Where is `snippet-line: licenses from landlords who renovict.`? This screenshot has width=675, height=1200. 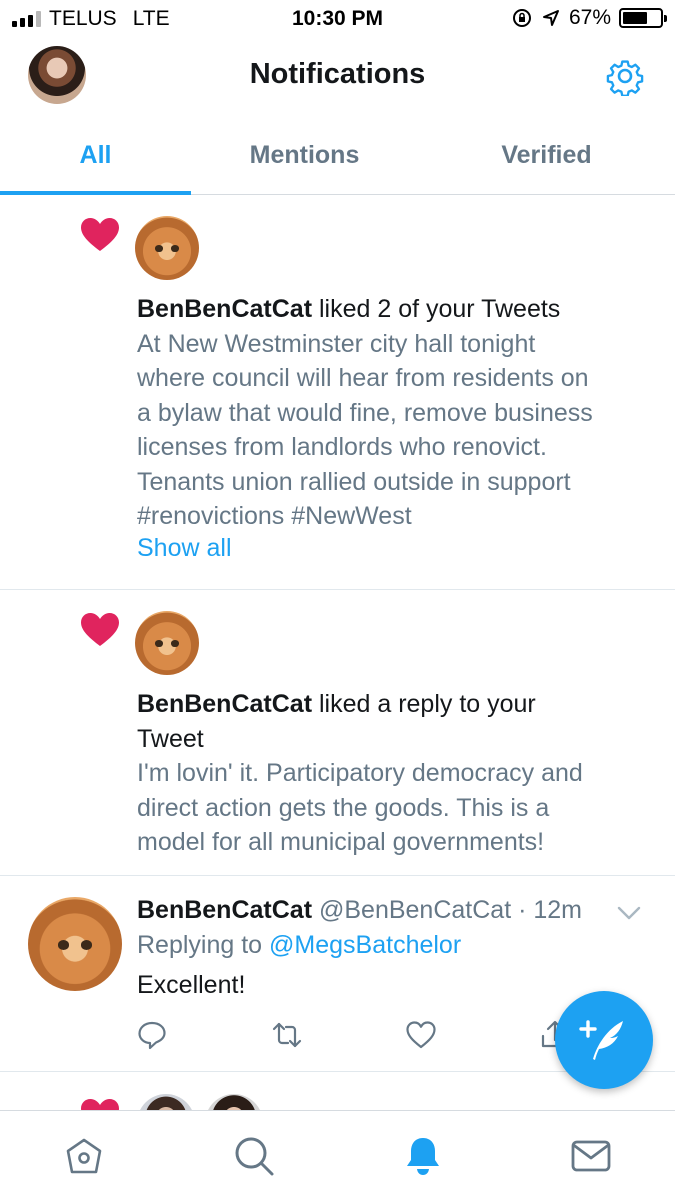 snippet-line: licenses from landlords who renovict. is located at coordinates (342, 447).